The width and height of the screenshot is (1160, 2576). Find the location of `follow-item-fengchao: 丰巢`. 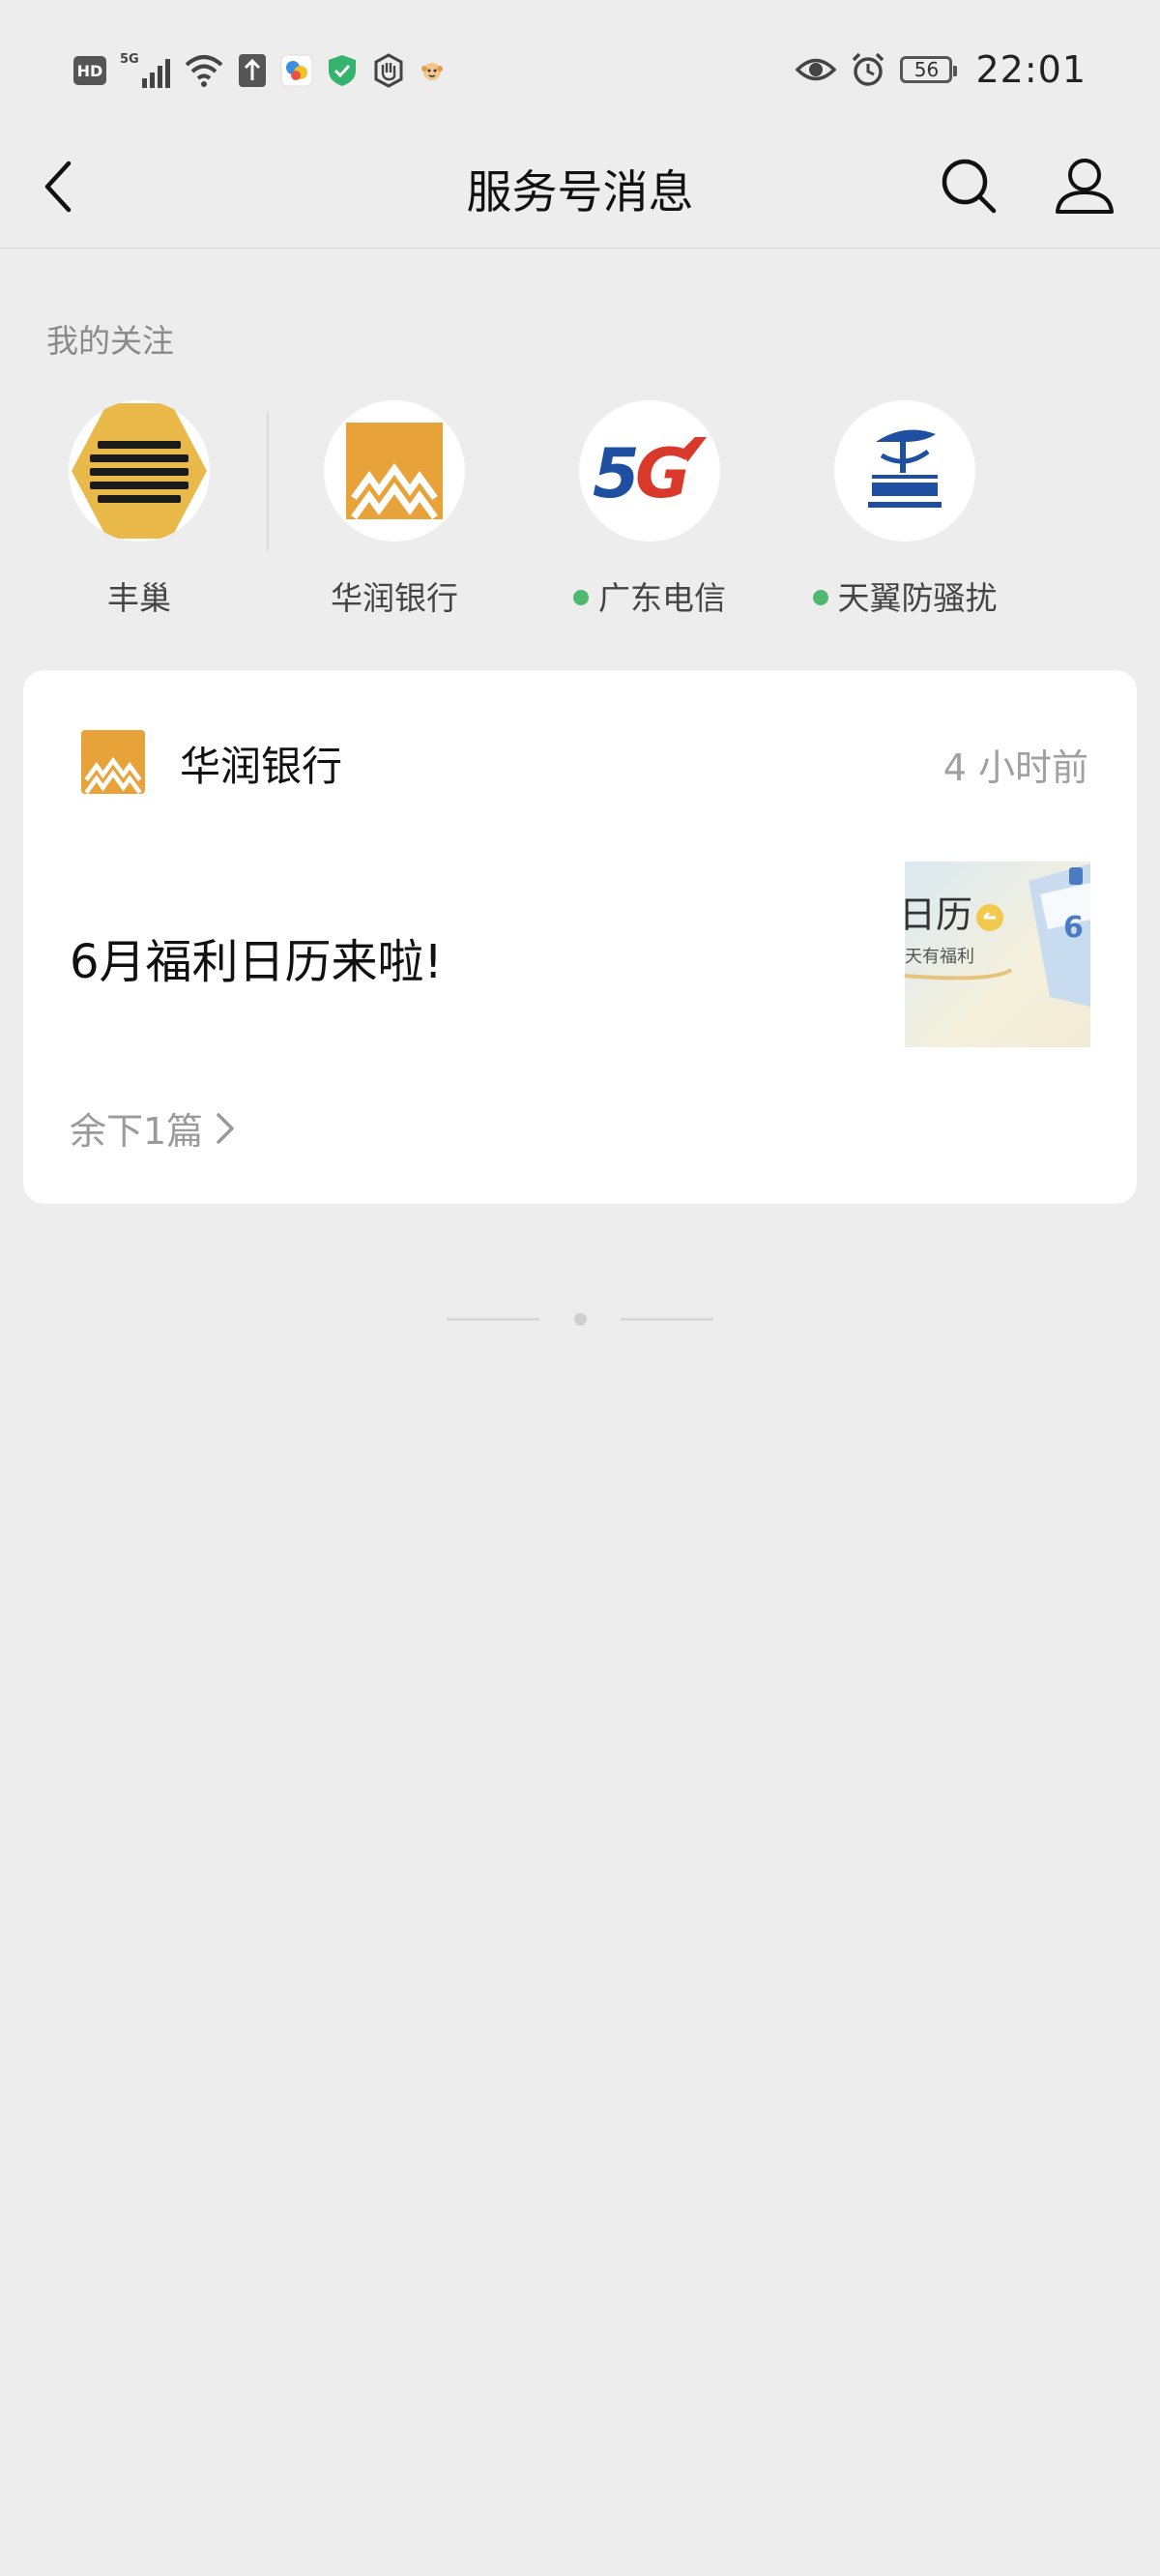

follow-item-fengchao: 丰巢 is located at coordinates (139, 516).